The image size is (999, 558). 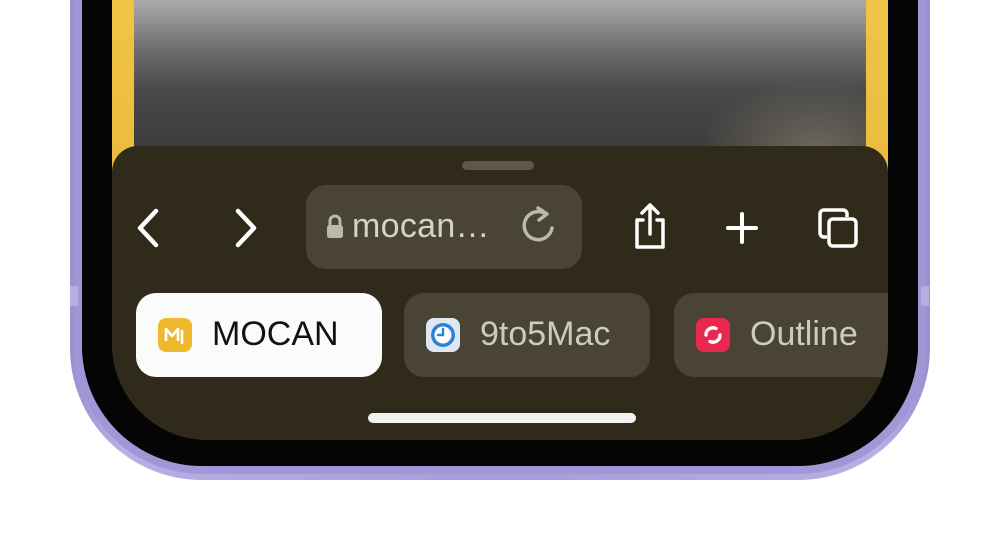 What do you see at coordinates (713, 335) in the screenshot?
I see `outline-logo-icon` at bounding box center [713, 335].